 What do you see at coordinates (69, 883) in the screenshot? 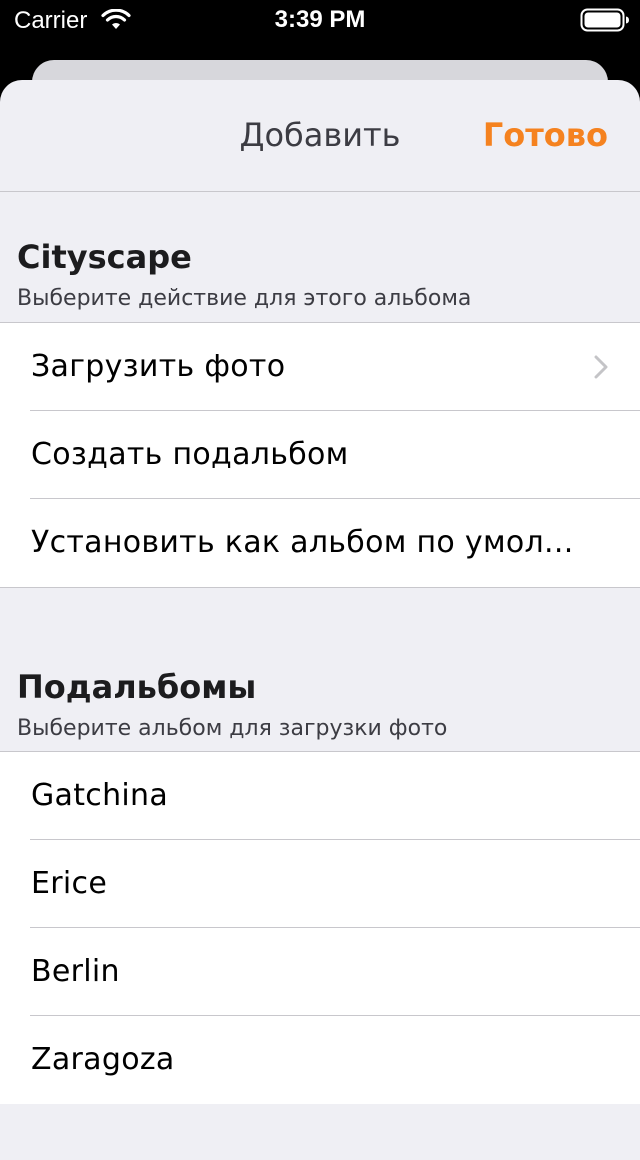
I see `subalbum-label: Erice` at bounding box center [69, 883].